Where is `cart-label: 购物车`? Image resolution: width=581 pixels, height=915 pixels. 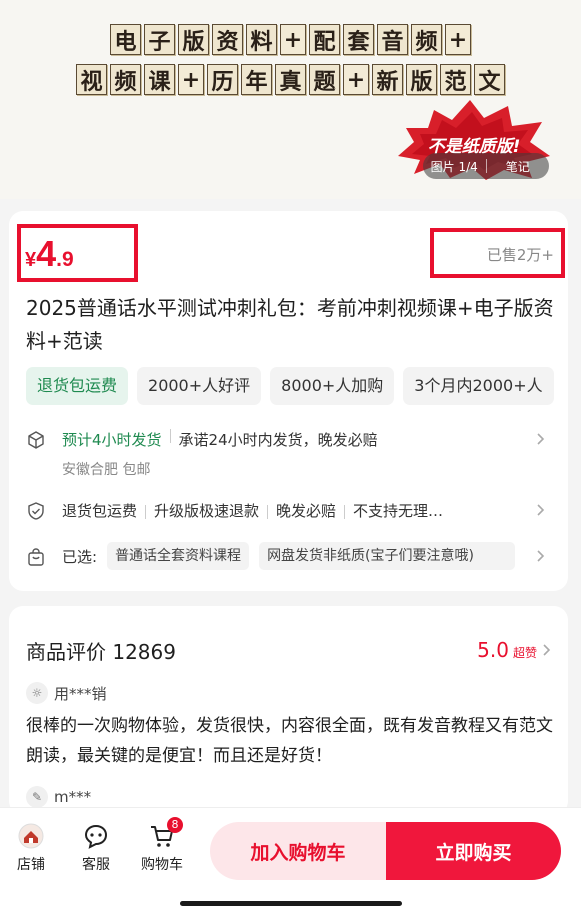
cart-label: 购物车 is located at coordinates (162, 865).